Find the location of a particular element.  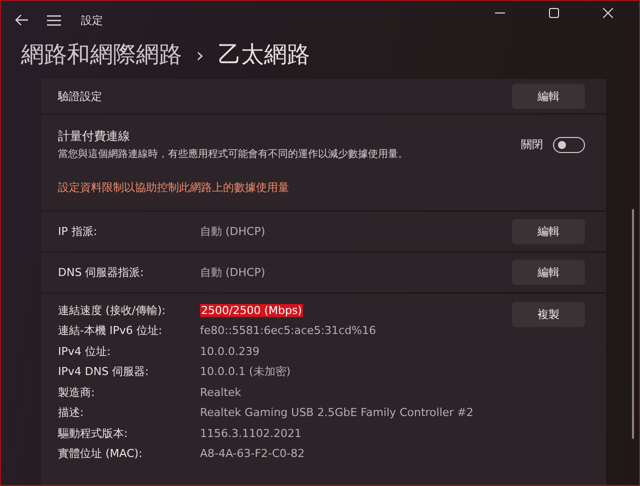

scrollbar is located at coordinates (633, 324).